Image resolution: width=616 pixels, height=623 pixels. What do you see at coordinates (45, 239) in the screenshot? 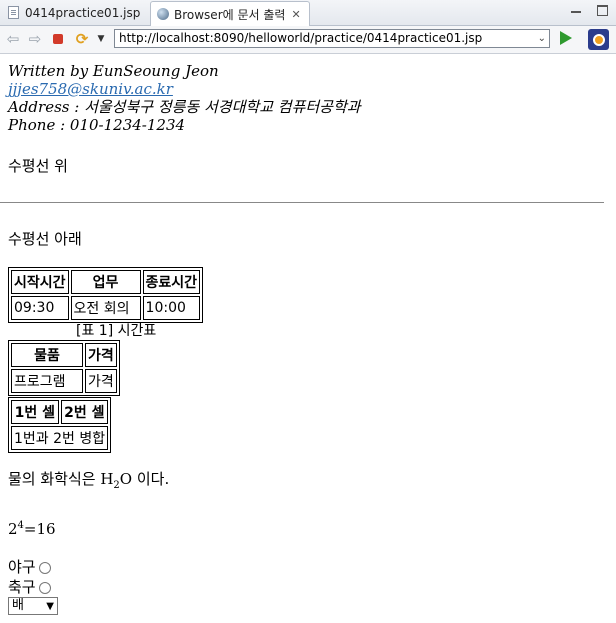
I see `below-hr-text: 수평선 아래` at bounding box center [45, 239].